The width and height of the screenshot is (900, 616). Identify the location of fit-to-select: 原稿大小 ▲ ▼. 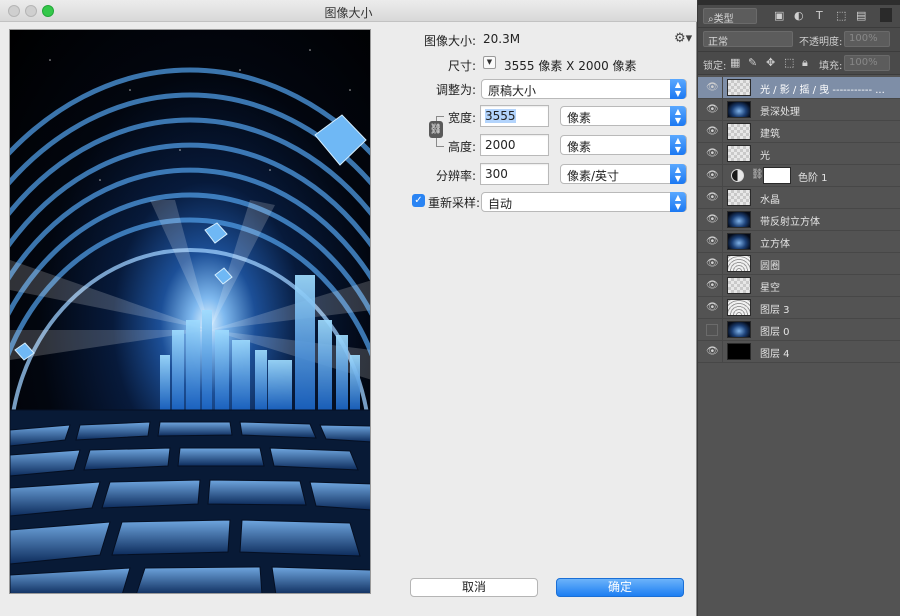
(584, 89).